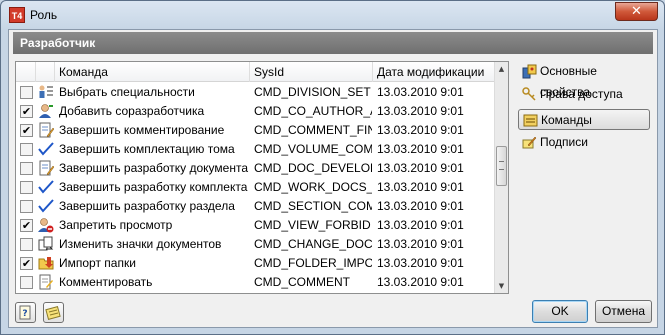 The image size is (665, 335). I want to click on app-logo-icon: T4, so click(17, 15).